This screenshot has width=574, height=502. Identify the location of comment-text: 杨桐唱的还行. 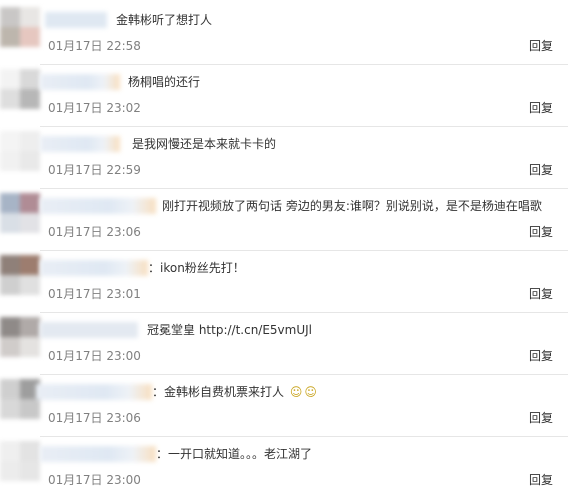
(164, 82).